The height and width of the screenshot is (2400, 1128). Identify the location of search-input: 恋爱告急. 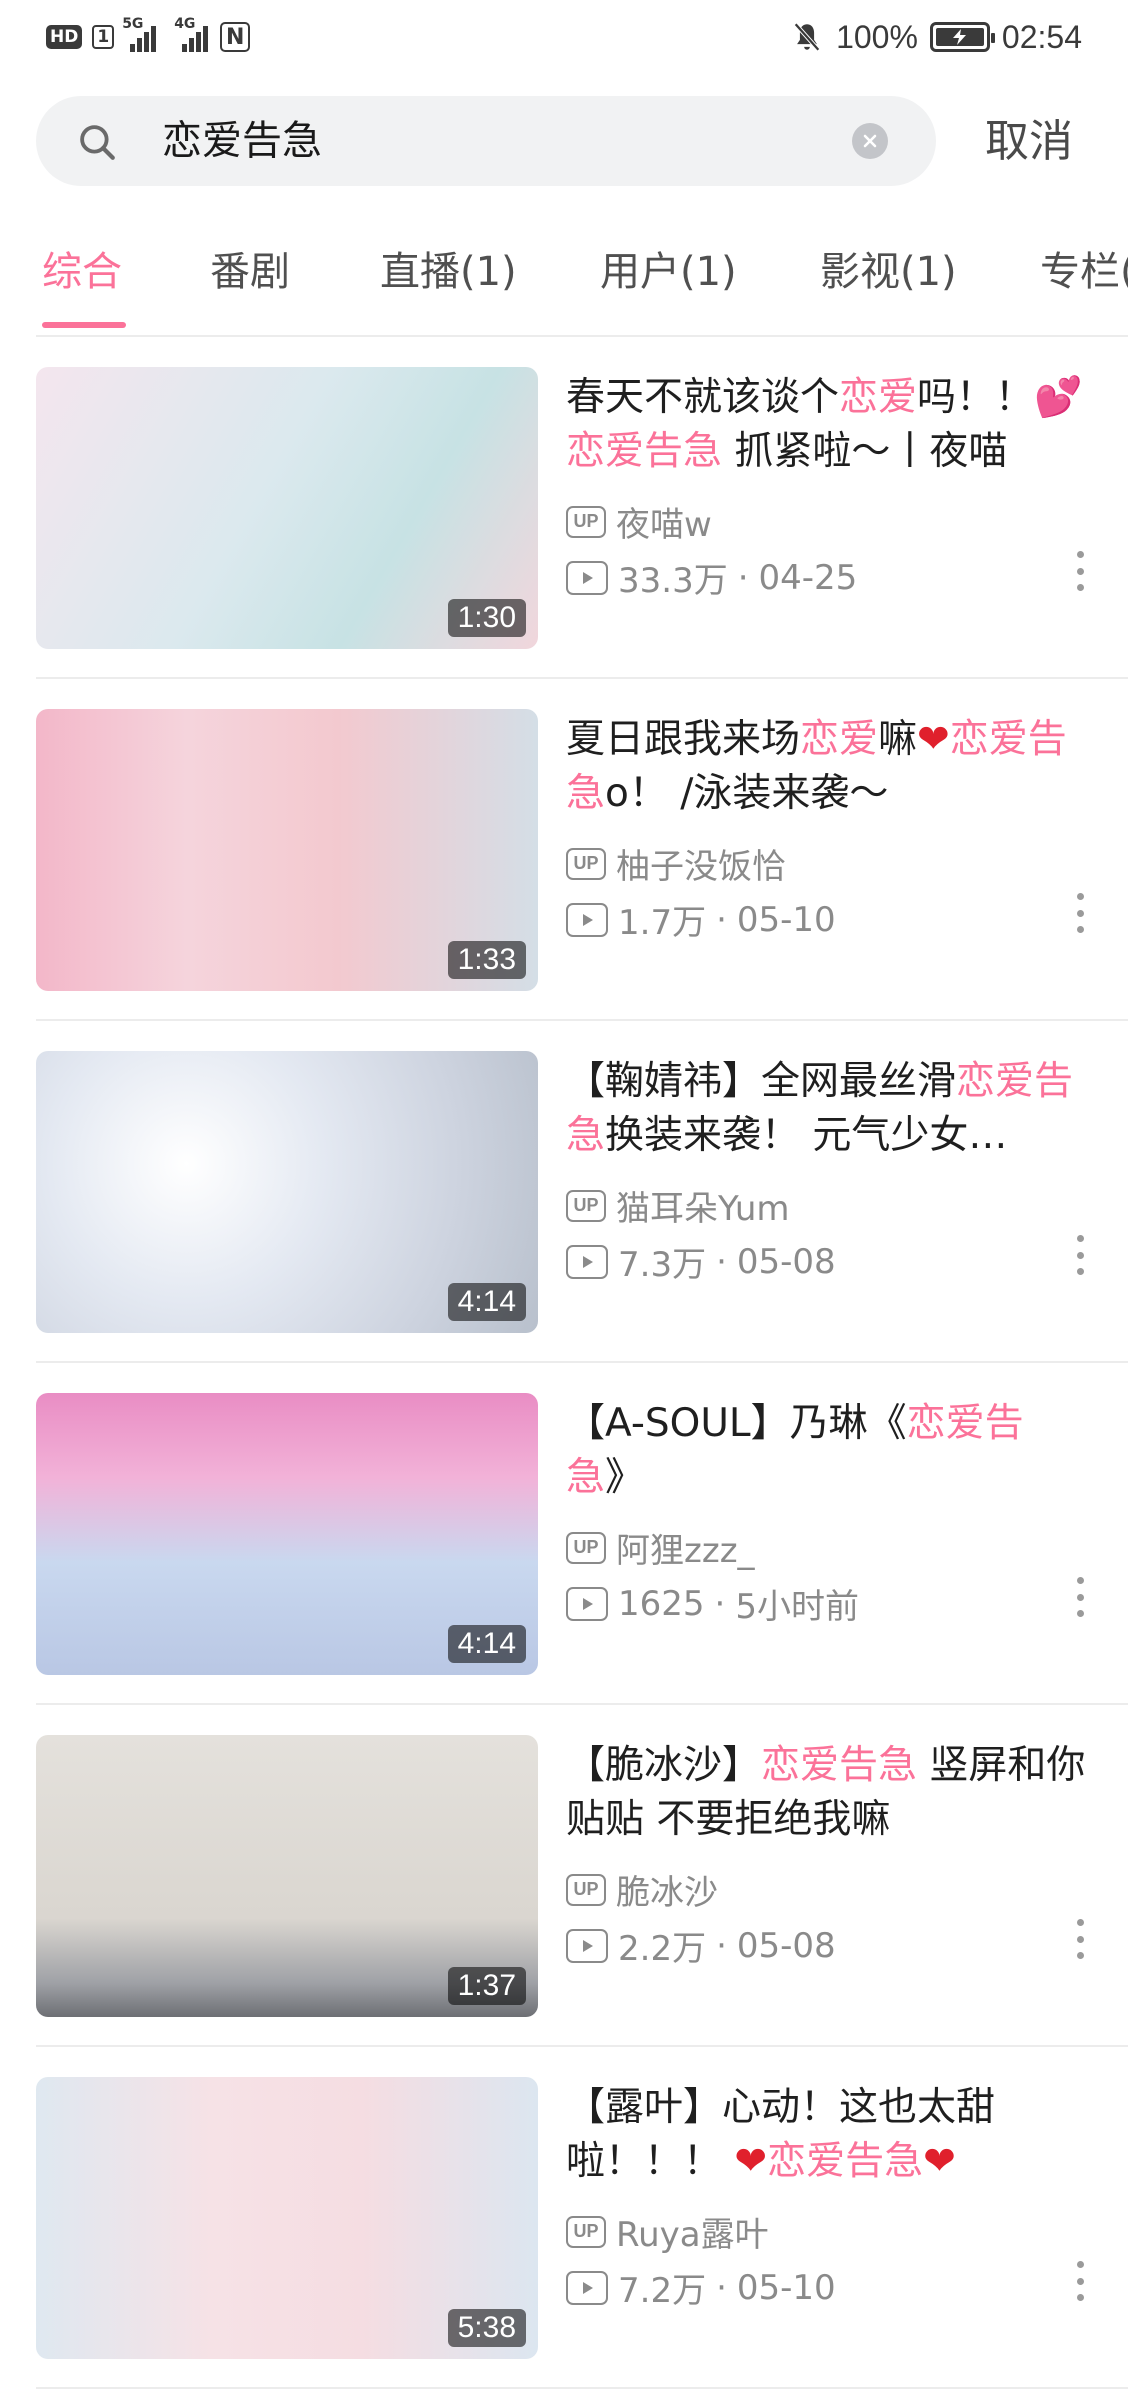
(512, 141).